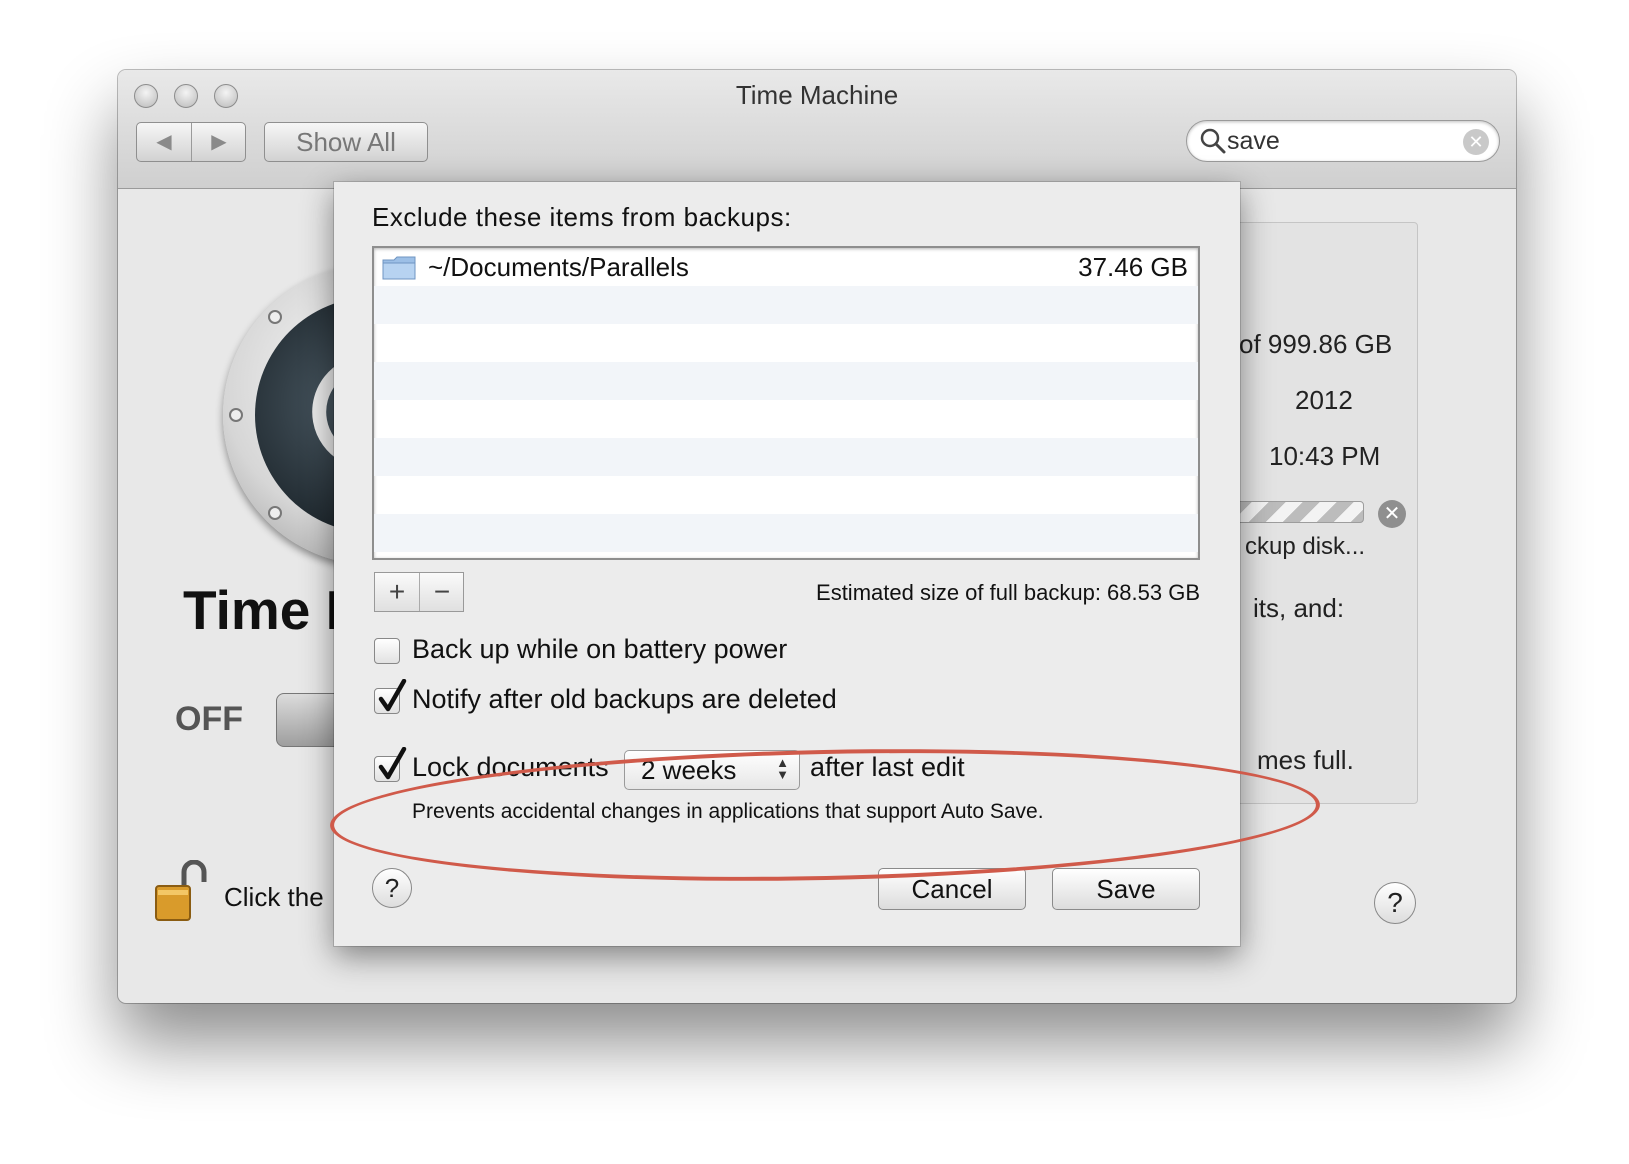 The height and width of the screenshot is (1164, 1629). Describe the element at coordinates (1133, 267) in the screenshot. I see `excluded-item-size: 37.46 GB` at that location.